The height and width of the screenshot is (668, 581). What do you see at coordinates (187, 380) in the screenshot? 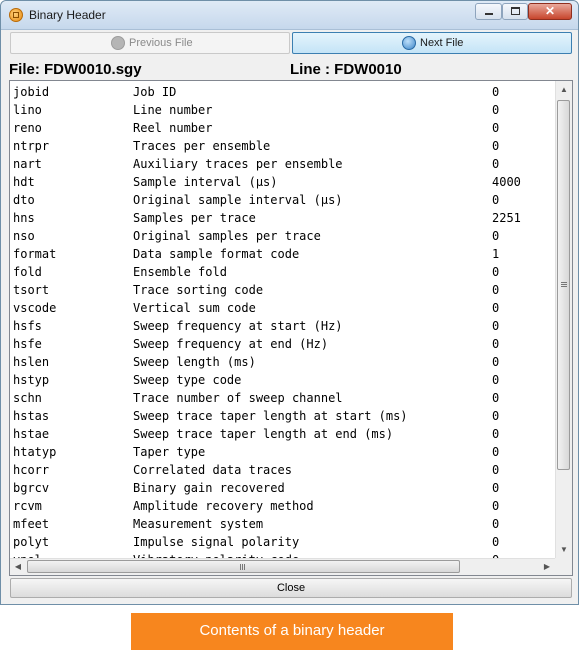
I see `header-description: Sweep type code` at bounding box center [187, 380].